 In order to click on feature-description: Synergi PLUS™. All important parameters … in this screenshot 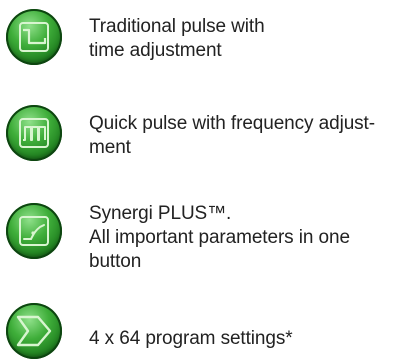, I will do `click(219, 238)`.